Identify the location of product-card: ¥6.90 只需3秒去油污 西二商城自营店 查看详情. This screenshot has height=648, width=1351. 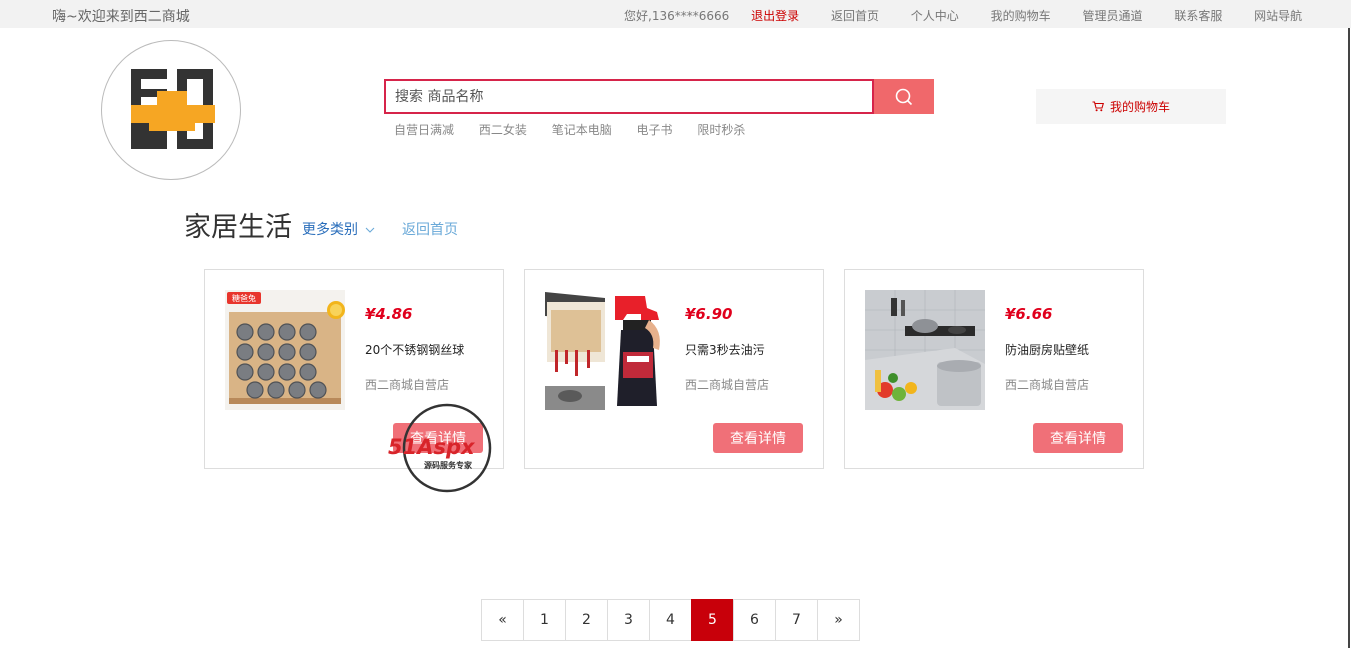
(674, 369).